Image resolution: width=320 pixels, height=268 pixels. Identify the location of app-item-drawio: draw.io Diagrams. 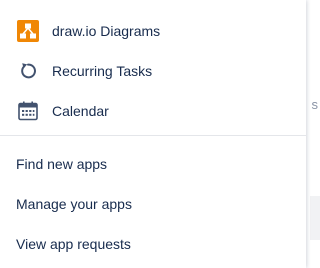
(153, 31).